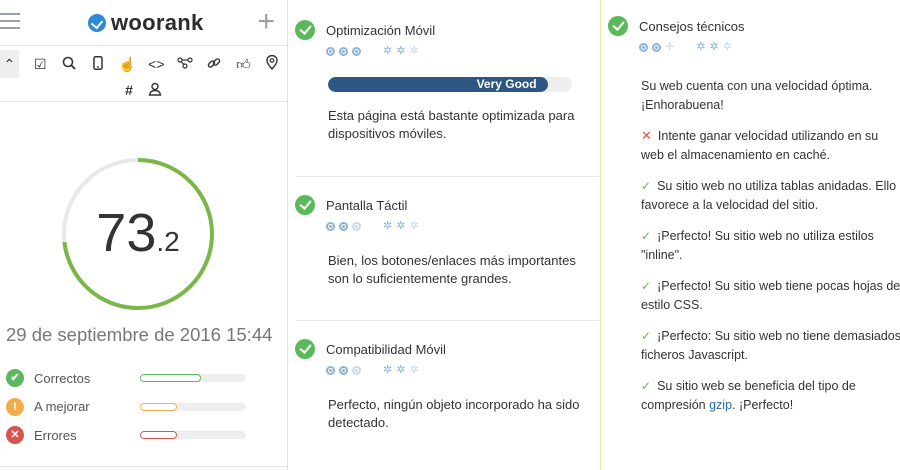 This screenshot has height=470, width=900. I want to click on section-title: Compatibilidad Móvil, so click(386, 349).